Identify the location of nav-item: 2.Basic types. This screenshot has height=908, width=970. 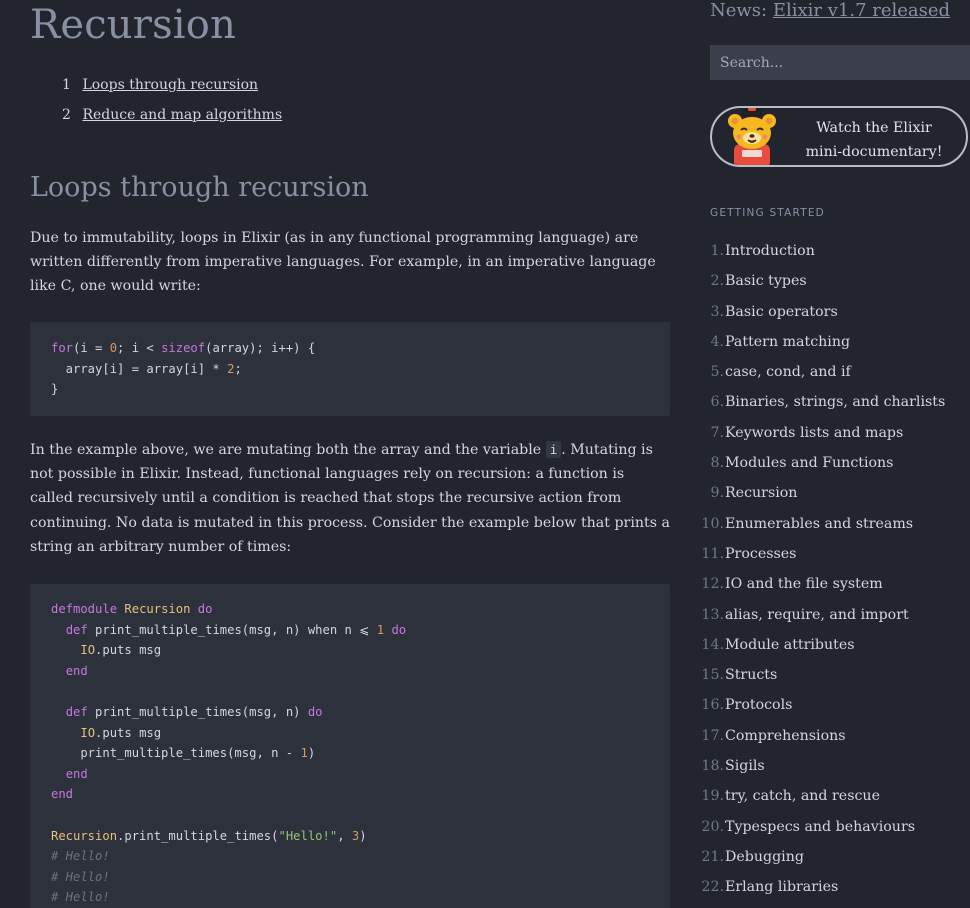
(821, 285).